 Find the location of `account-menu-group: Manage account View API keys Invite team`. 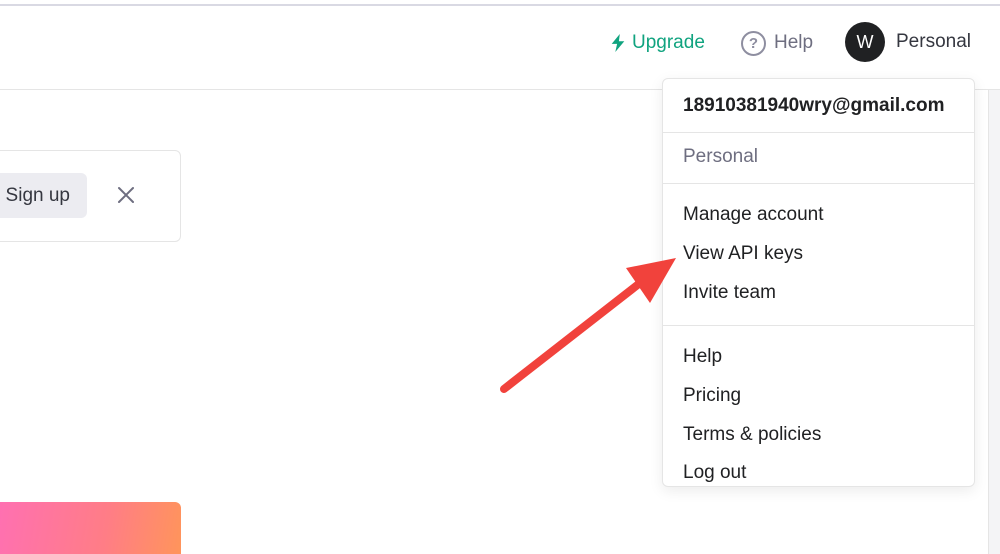

account-menu-group: Manage account View API keys Invite team is located at coordinates (818, 255).